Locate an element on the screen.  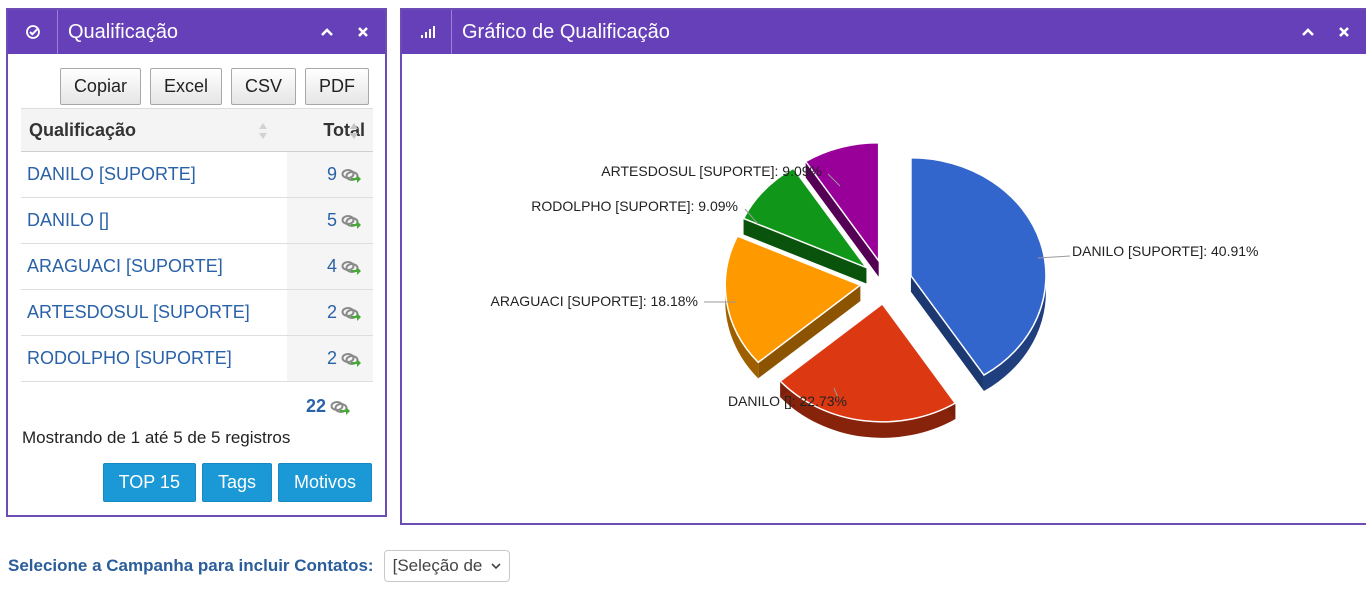
pie-slice-label: RODOLPHO [SUPORTE]: 9.09% is located at coordinates (634, 206).